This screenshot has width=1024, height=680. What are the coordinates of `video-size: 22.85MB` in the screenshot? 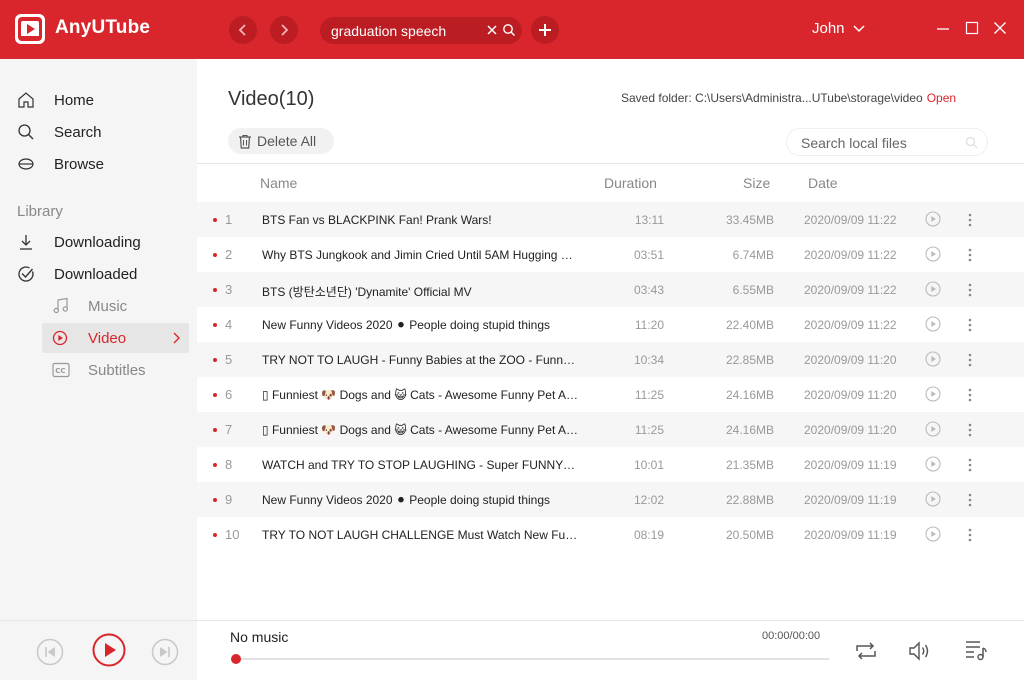 It's located at (749, 360).